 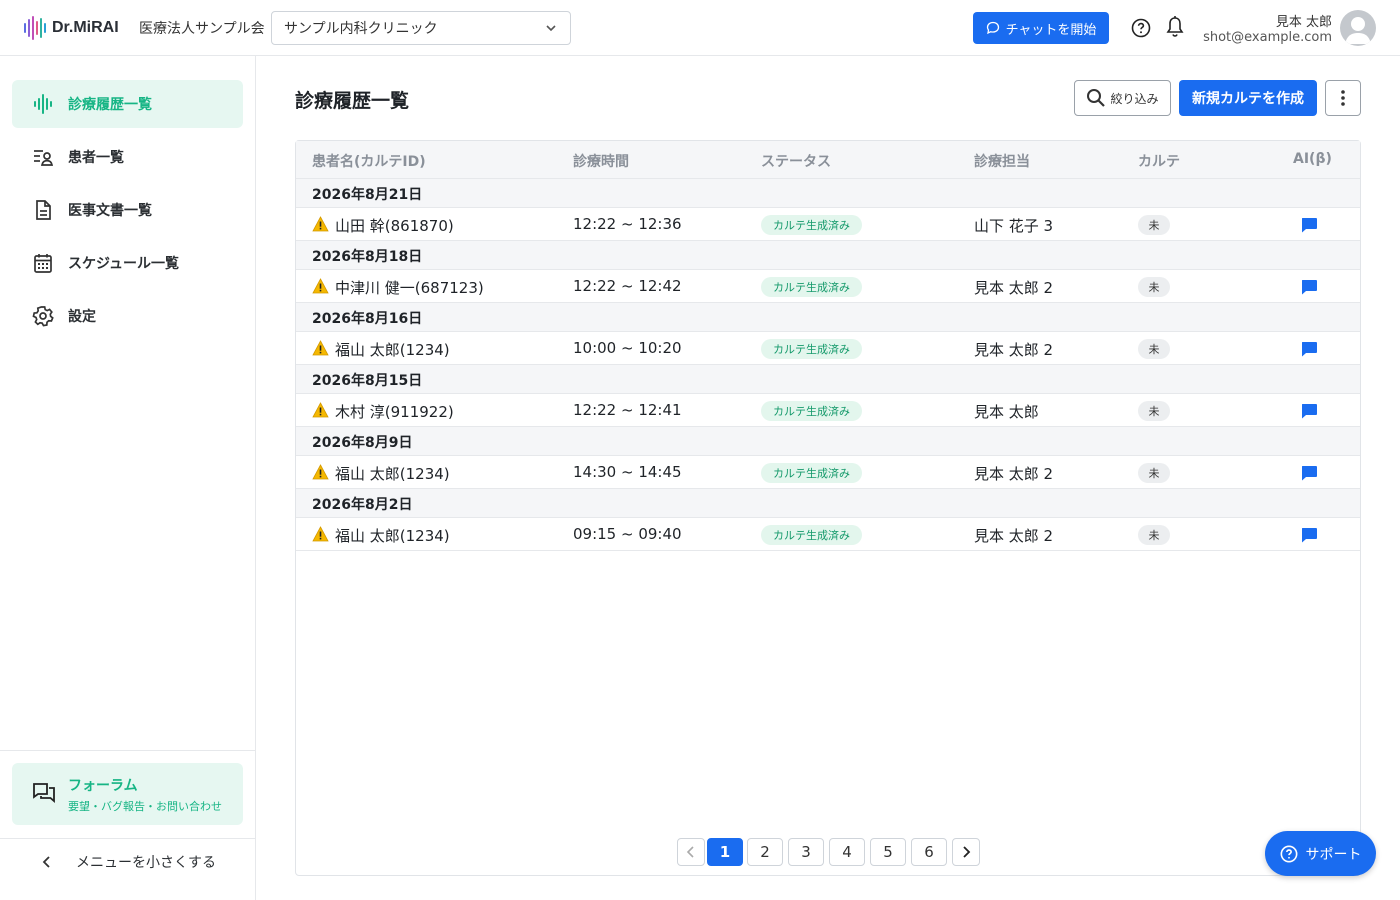 What do you see at coordinates (394, 225) in the screenshot?
I see `patient-name: 山田 幹(861870)` at bounding box center [394, 225].